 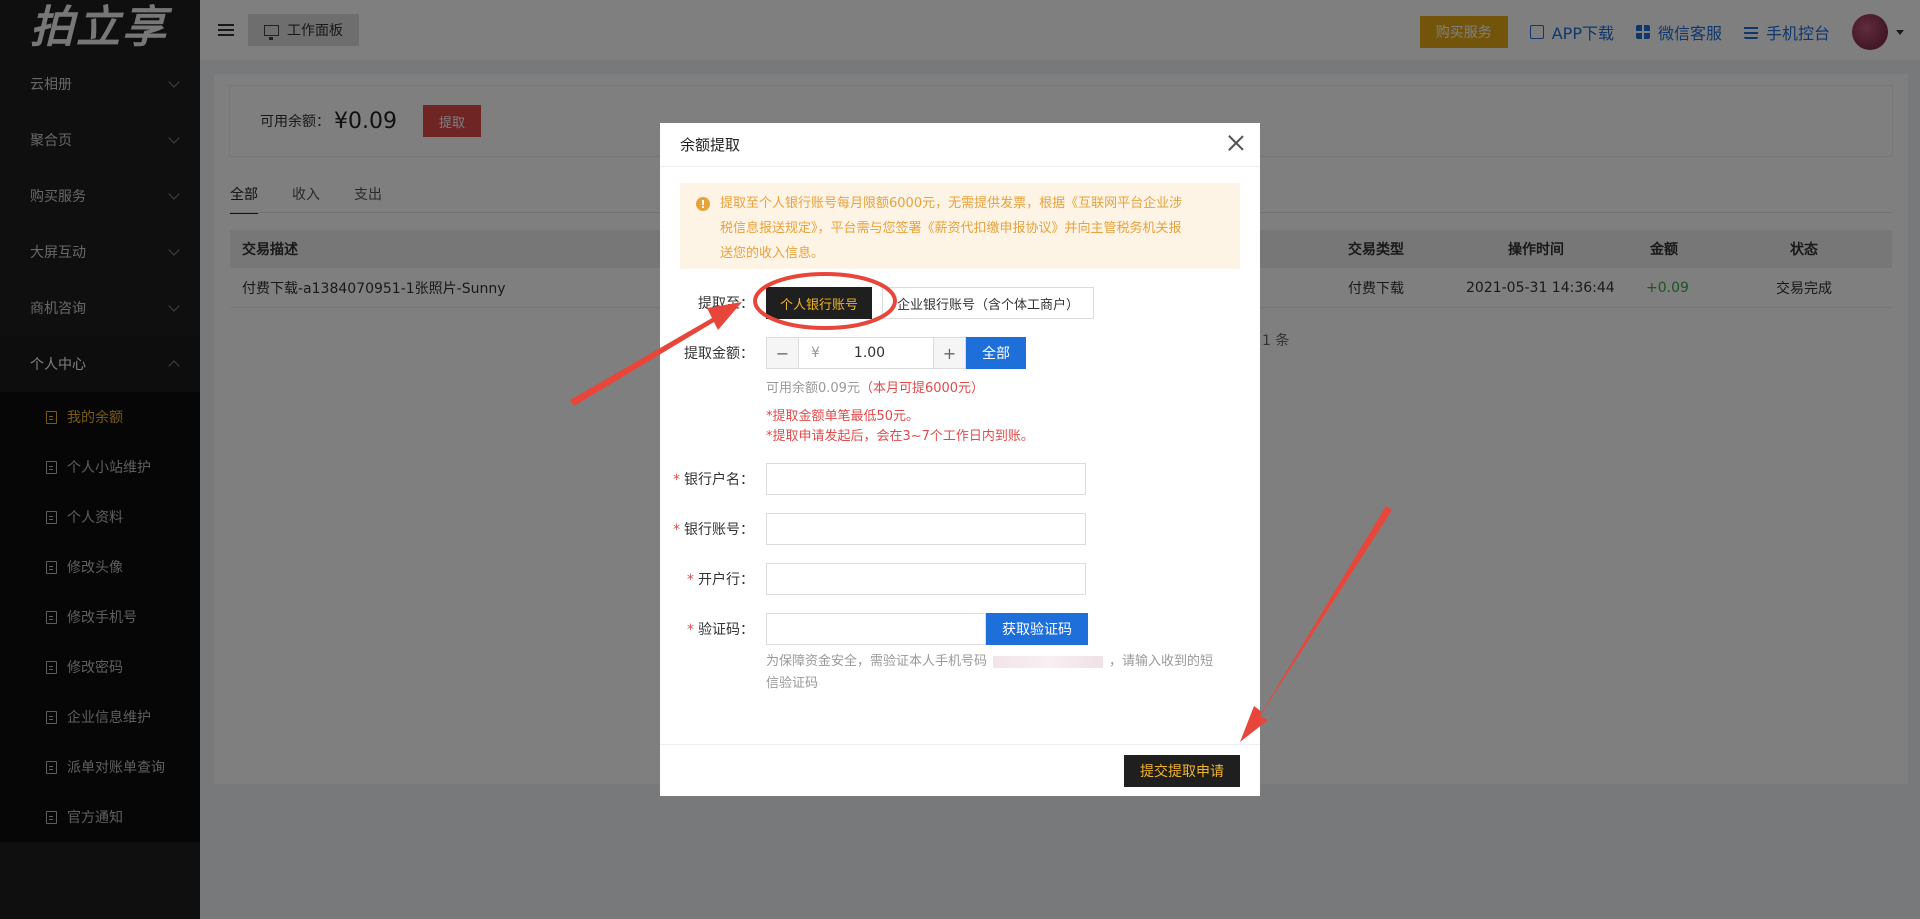 What do you see at coordinates (877, 661) in the screenshot?
I see `verify-hint-text: 为保障资金安全，需验证本人手机号码` at bounding box center [877, 661].